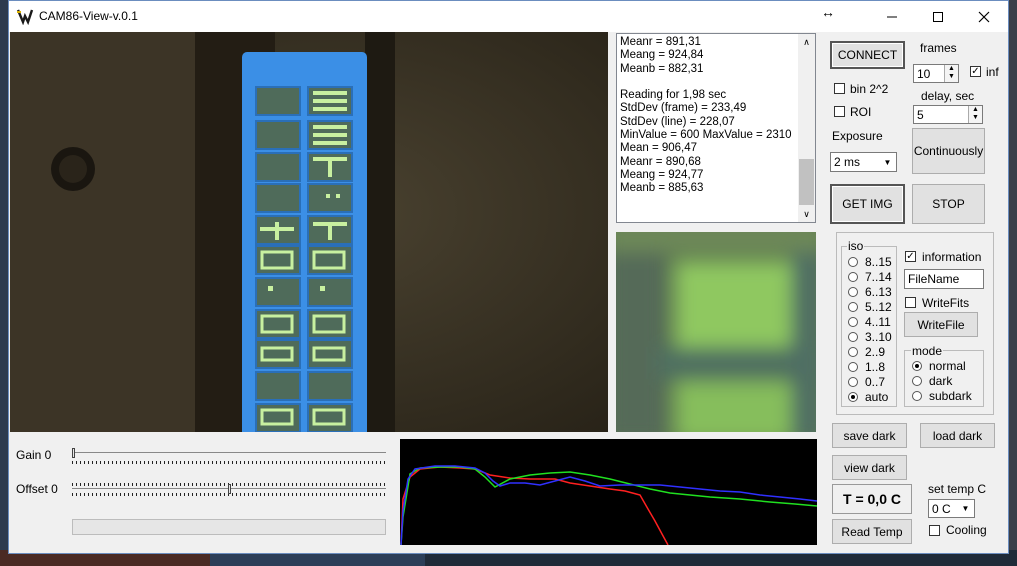 The width and height of the screenshot is (1017, 566). I want to click on maximize-icon, so click(938, 16).